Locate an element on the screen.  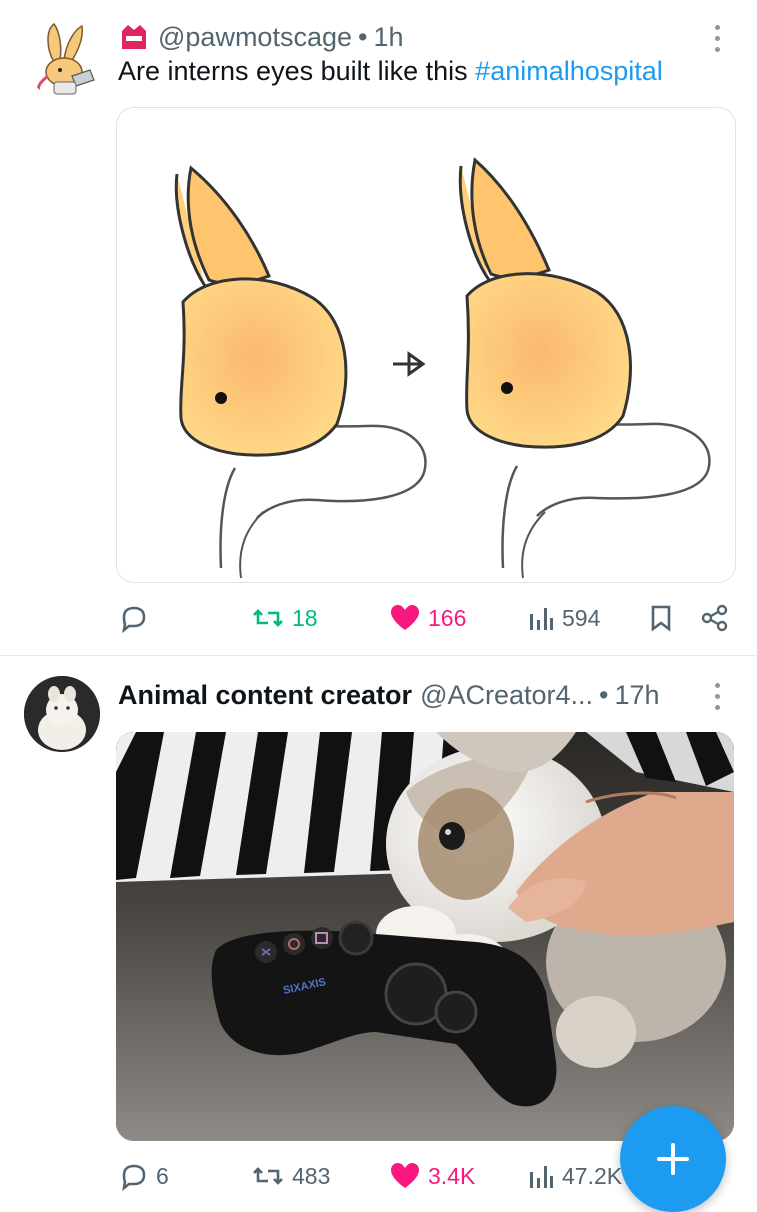
bunny-drawing-right is located at coordinates (584, 368).